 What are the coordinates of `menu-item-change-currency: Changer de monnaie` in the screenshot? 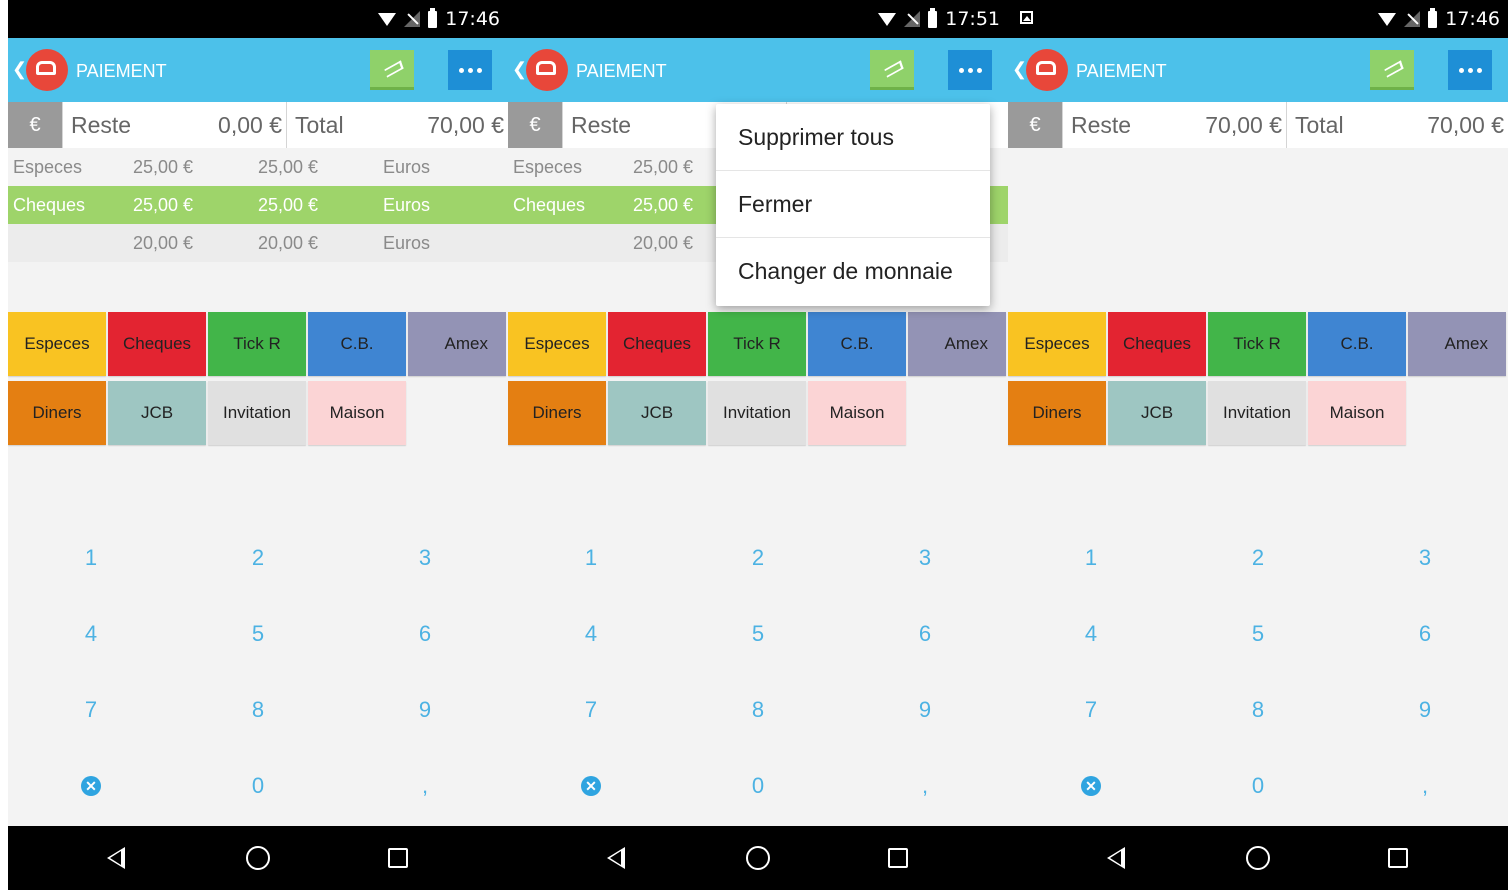 It's located at (853, 271).